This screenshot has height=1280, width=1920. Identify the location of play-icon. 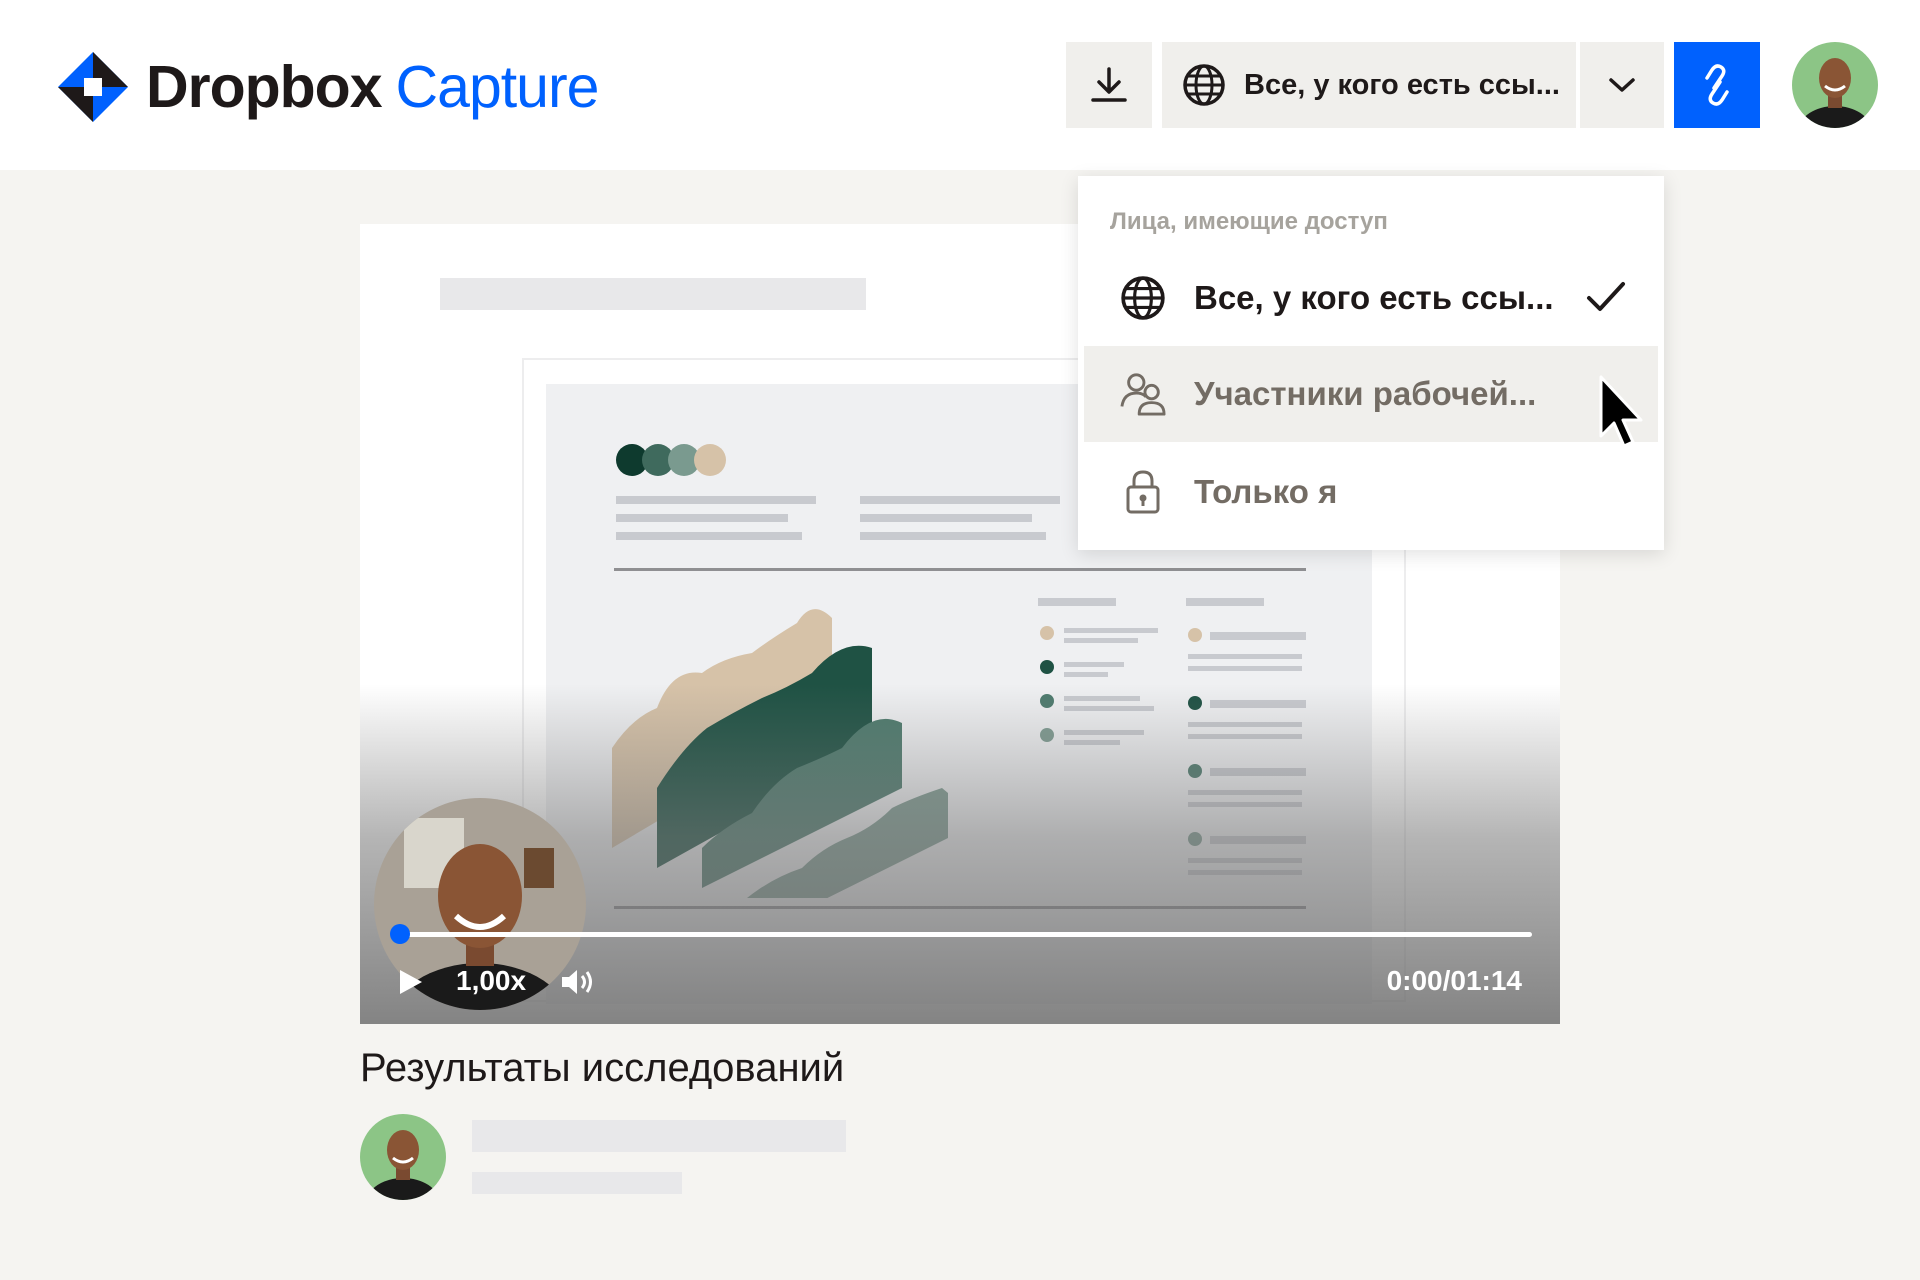
(410, 982).